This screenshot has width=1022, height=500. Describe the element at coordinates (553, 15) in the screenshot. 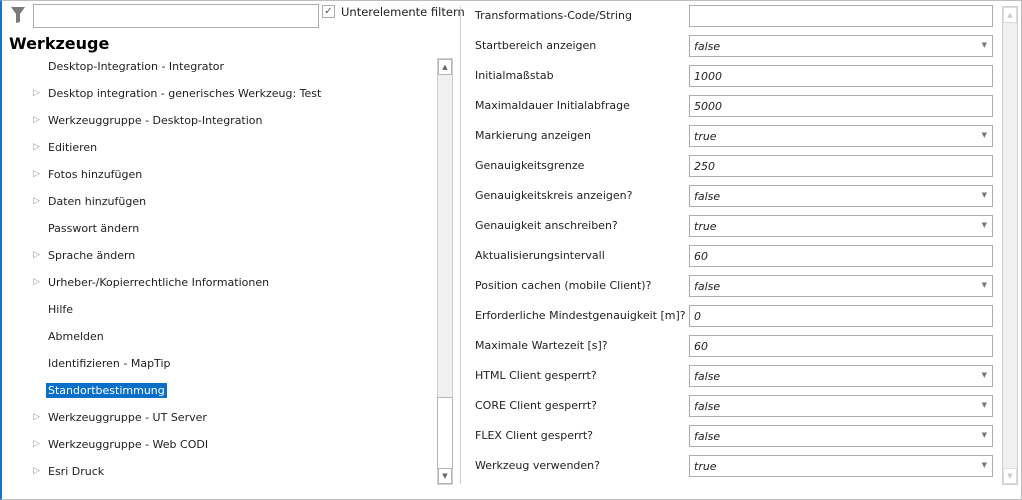

I see `property-label: Transformations-Code/String` at that location.